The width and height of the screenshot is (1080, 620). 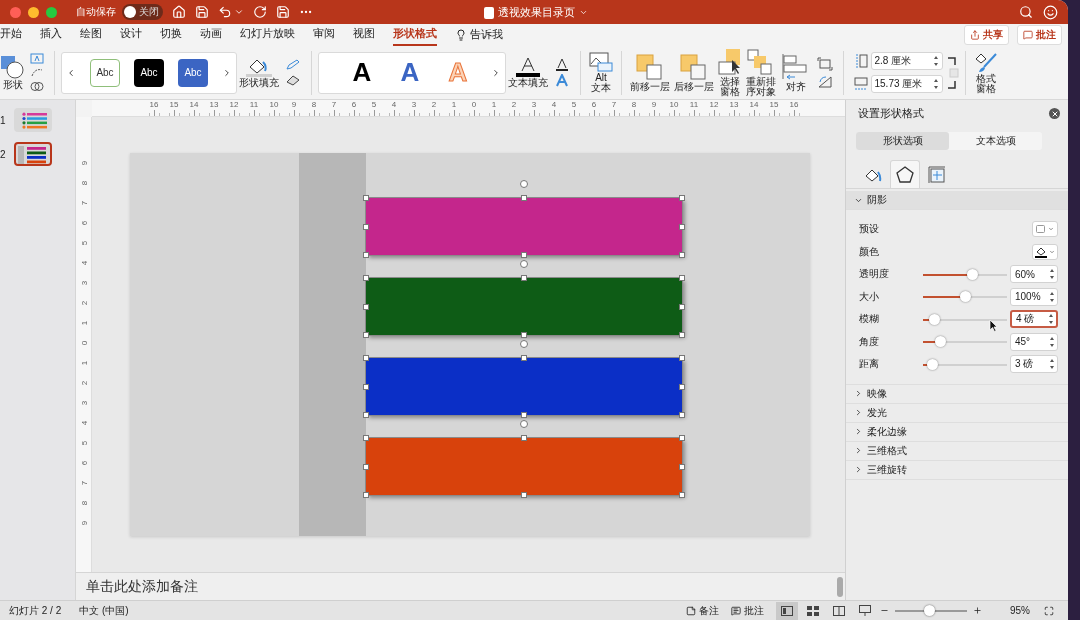 What do you see at coordinates (985, 72) in the screenshot?
I see `format-pane-button: 格式窗格` at bounding box center [985, 72].